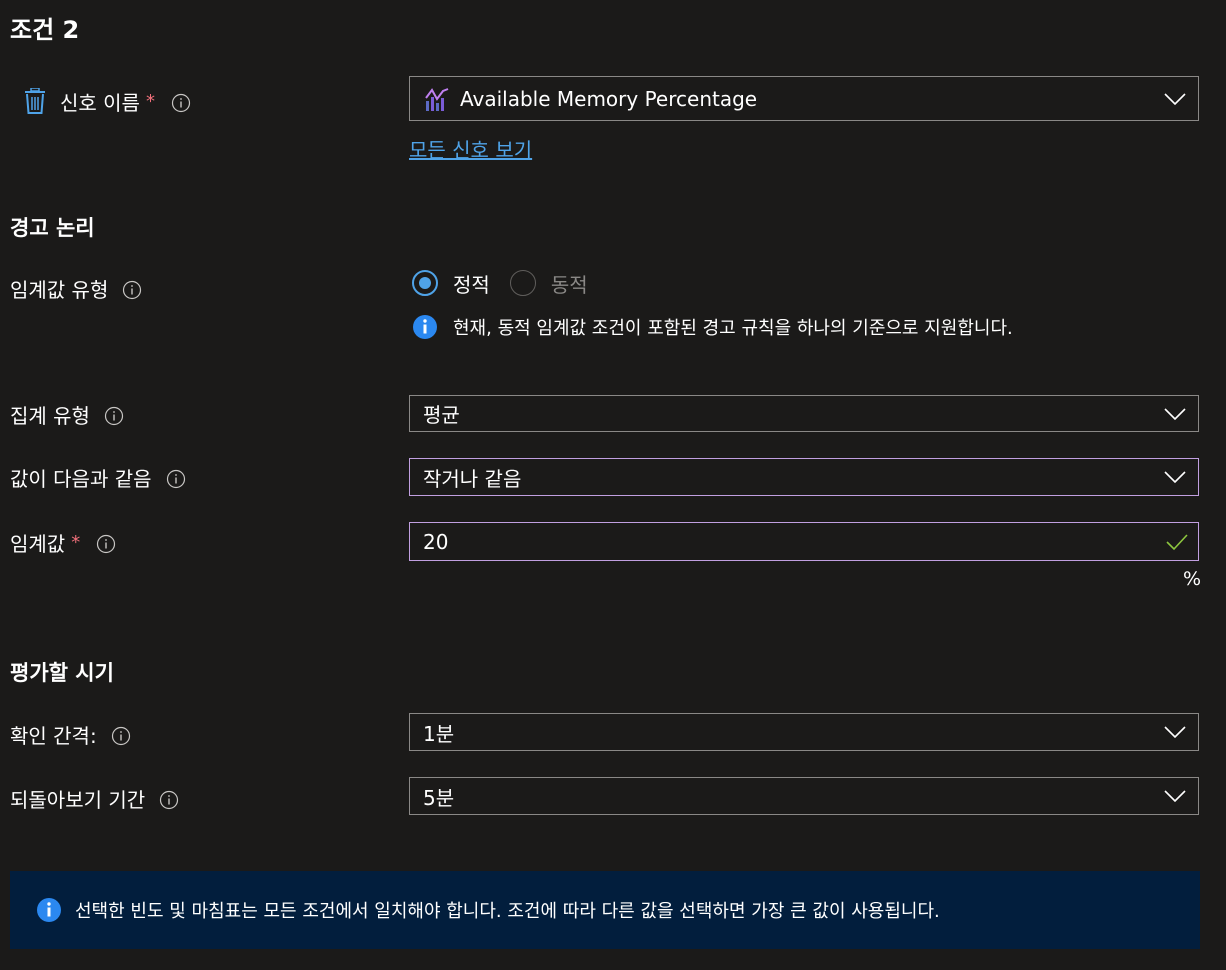 The image size is (1226, 970). I want to click on threshold-input: 20, so click(804, 541).